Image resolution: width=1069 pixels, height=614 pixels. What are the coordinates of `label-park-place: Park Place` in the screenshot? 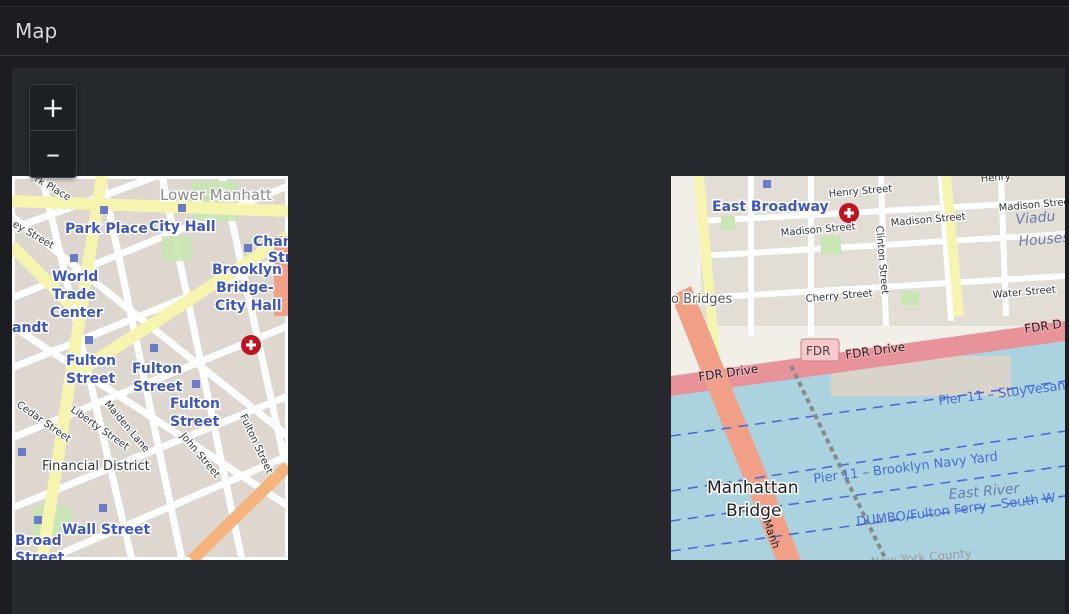 It's located at (106, 229).